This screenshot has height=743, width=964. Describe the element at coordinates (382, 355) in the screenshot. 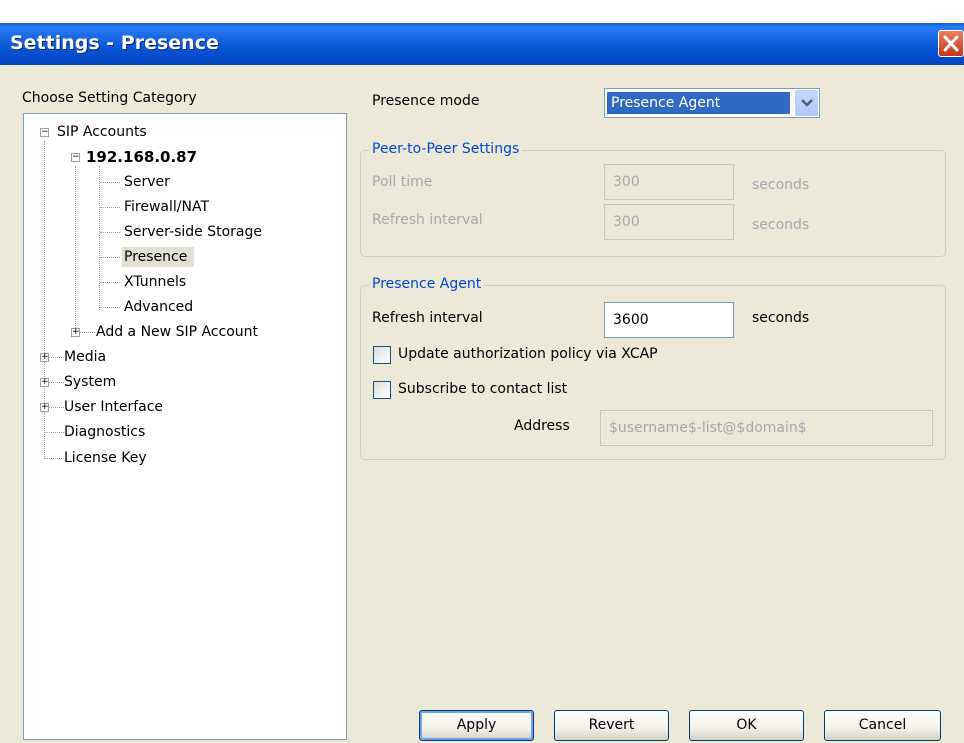

I see `update-auth-policy-checkbox` at that location.